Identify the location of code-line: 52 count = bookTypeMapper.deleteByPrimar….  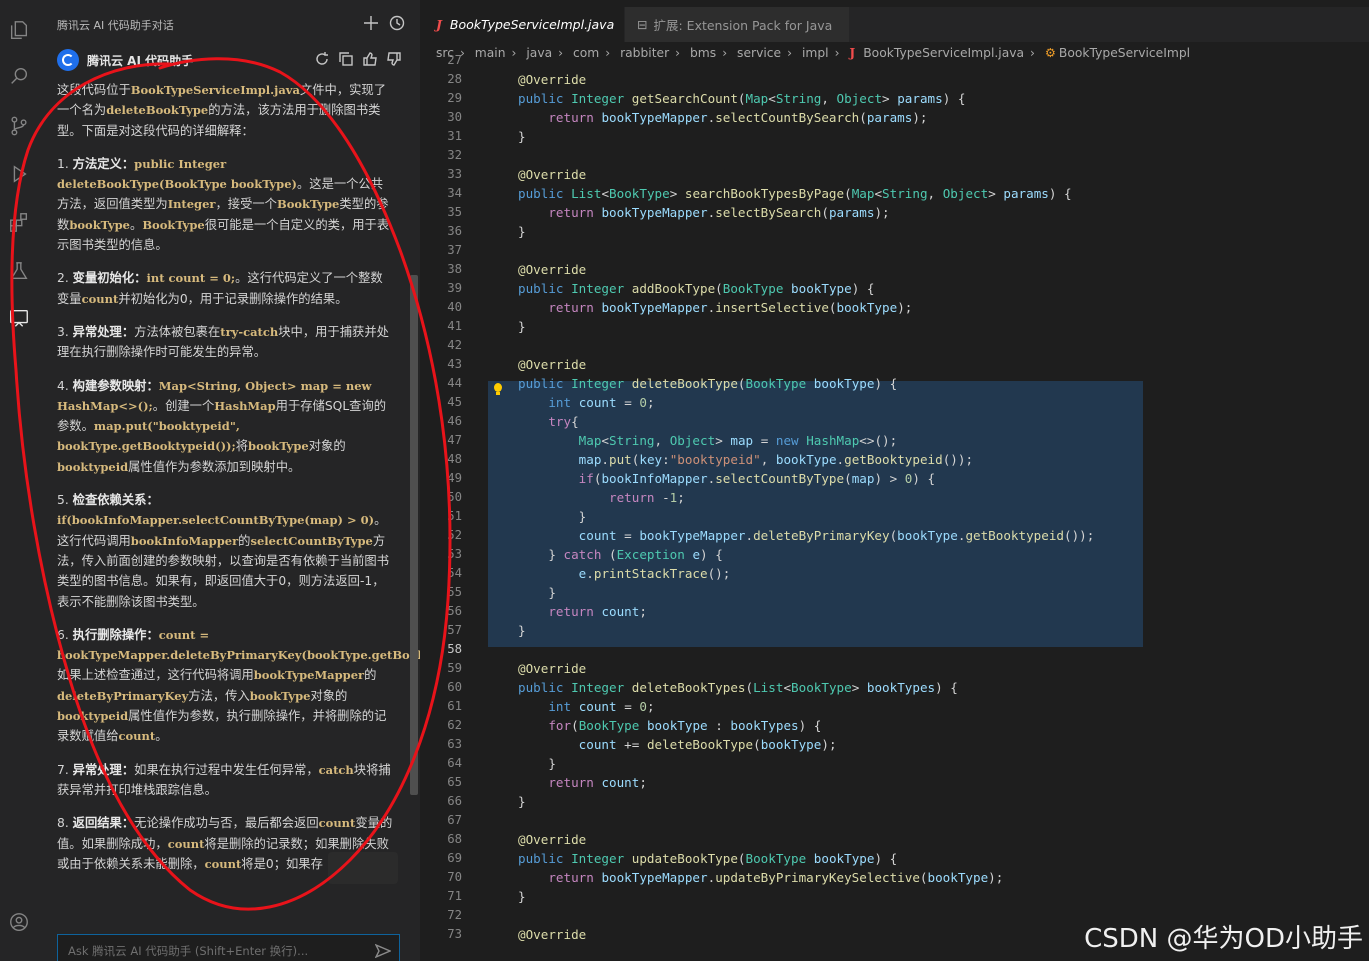
(894, 535).